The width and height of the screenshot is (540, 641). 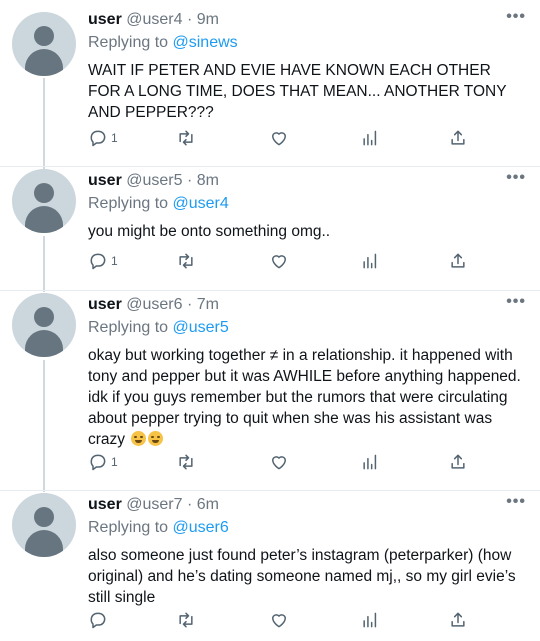 I want to click on tweet-actions, so click(x=283, y=620).